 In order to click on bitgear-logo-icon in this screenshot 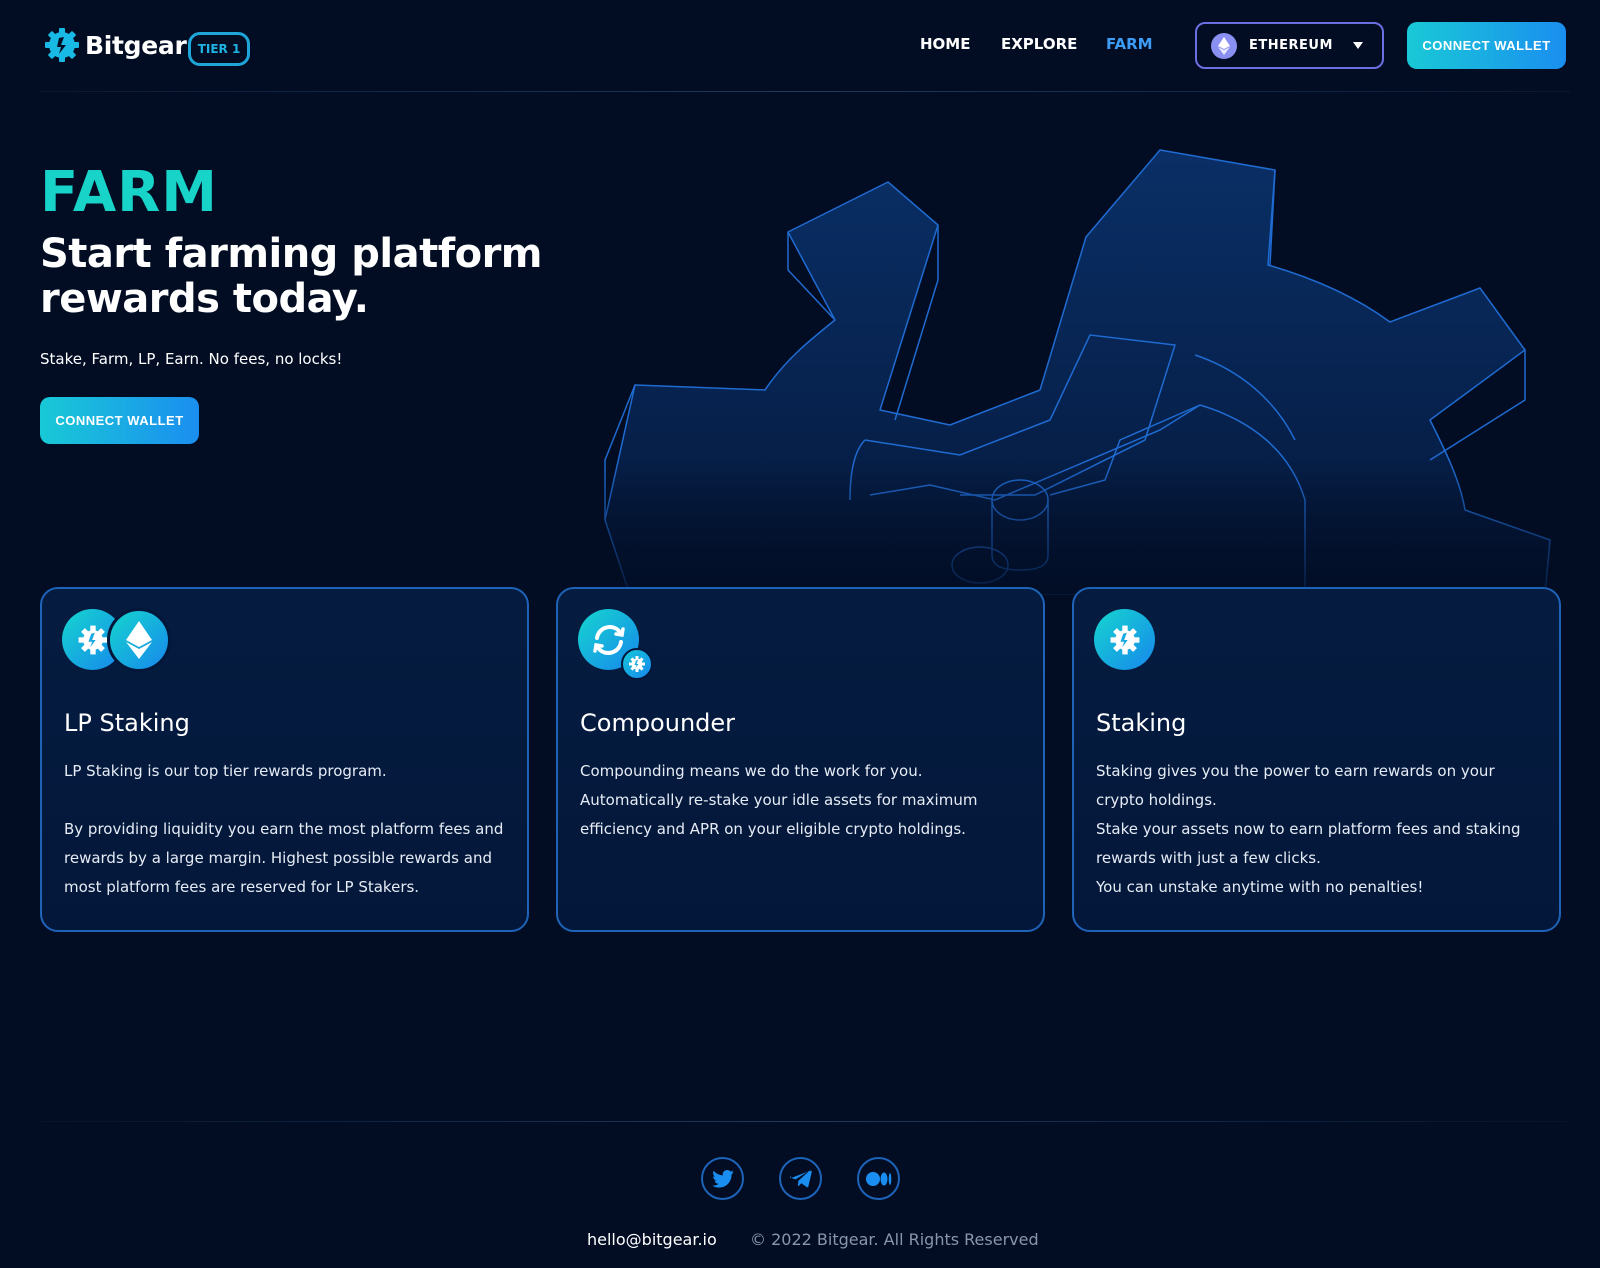, I will do `click(62, 45)`.